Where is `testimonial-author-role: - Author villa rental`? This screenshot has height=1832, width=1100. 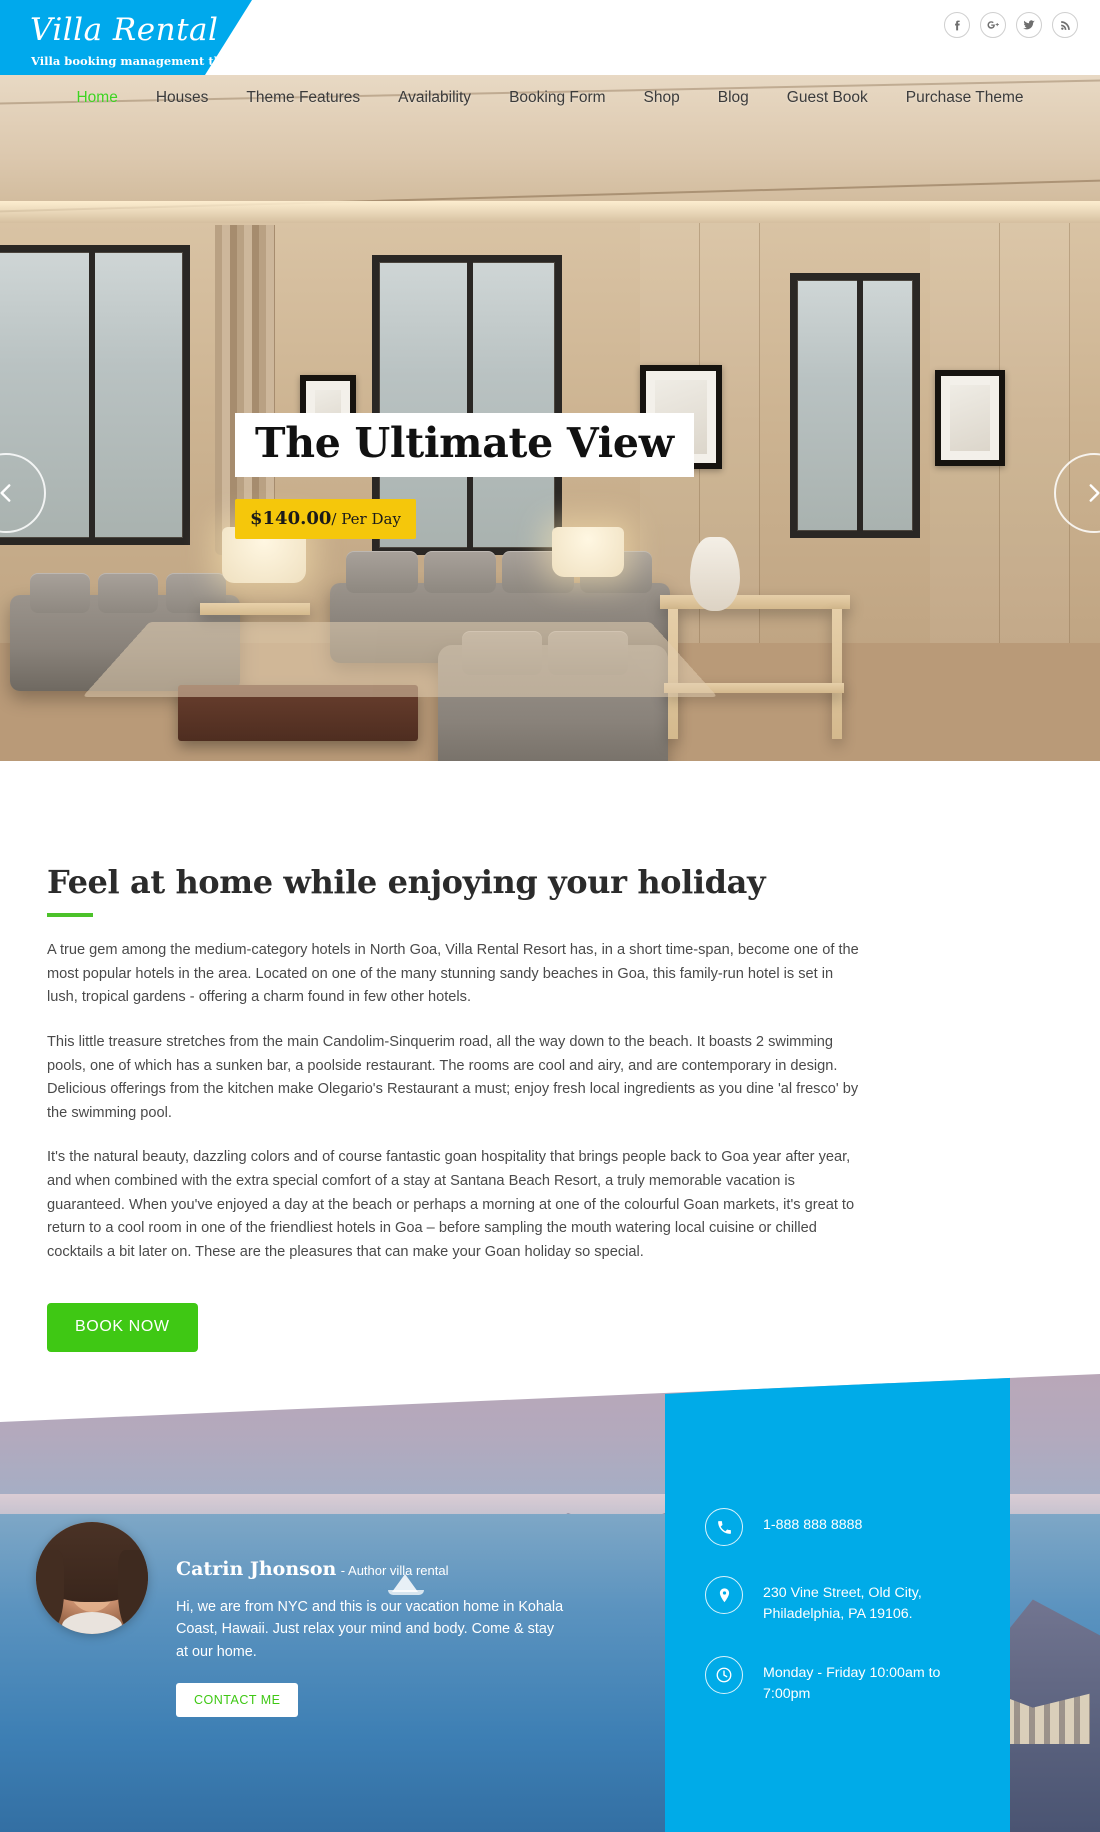
testimonial-author-role: - Author villa rental is located at coordinates (394, 1570).